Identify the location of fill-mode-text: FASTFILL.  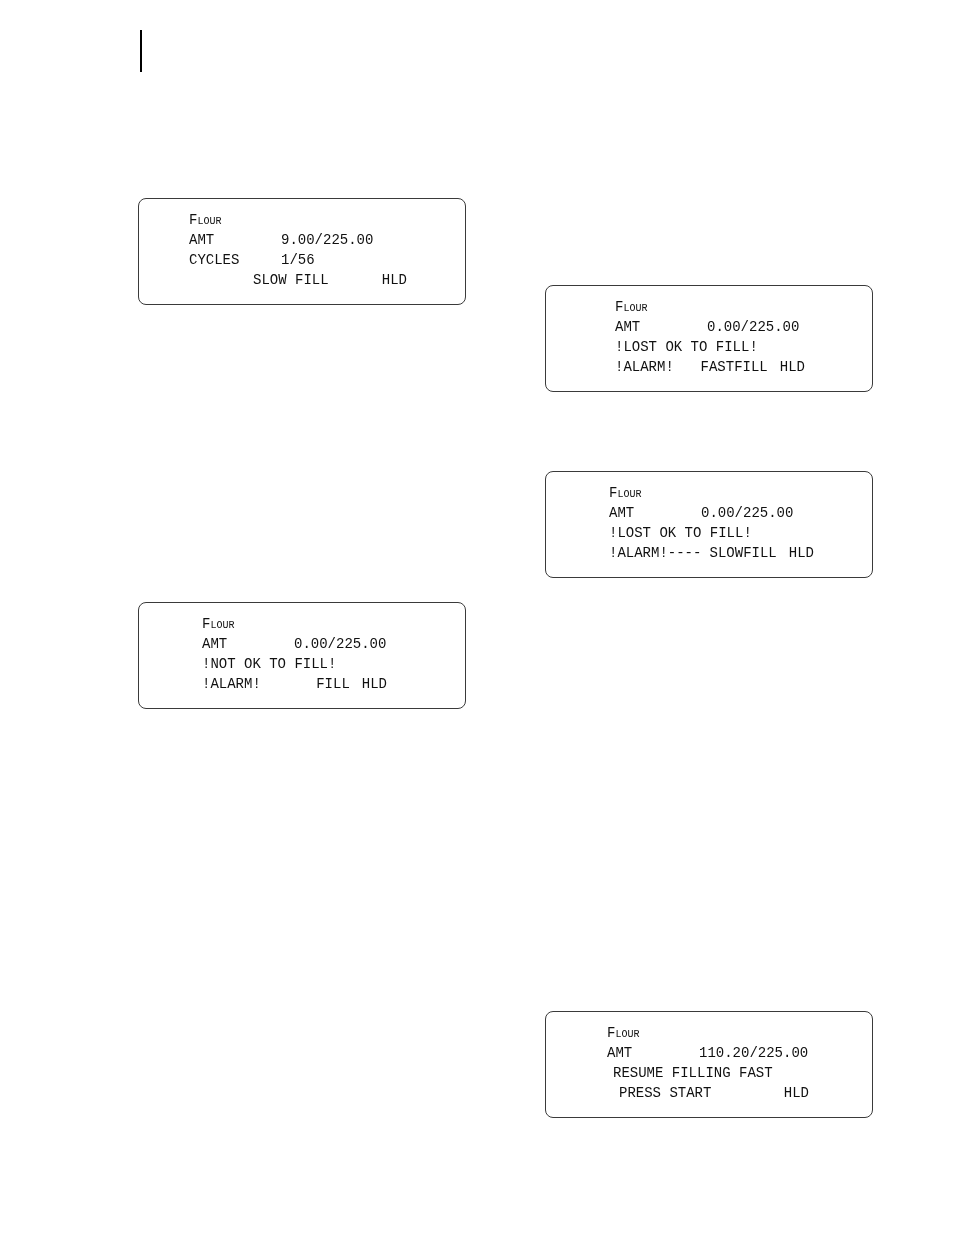
(734, 367).